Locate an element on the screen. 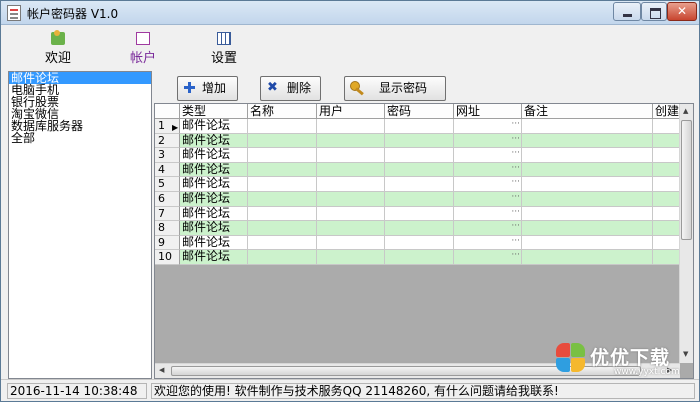  column-header-url: 网址 is located at coordinates (488, 111).